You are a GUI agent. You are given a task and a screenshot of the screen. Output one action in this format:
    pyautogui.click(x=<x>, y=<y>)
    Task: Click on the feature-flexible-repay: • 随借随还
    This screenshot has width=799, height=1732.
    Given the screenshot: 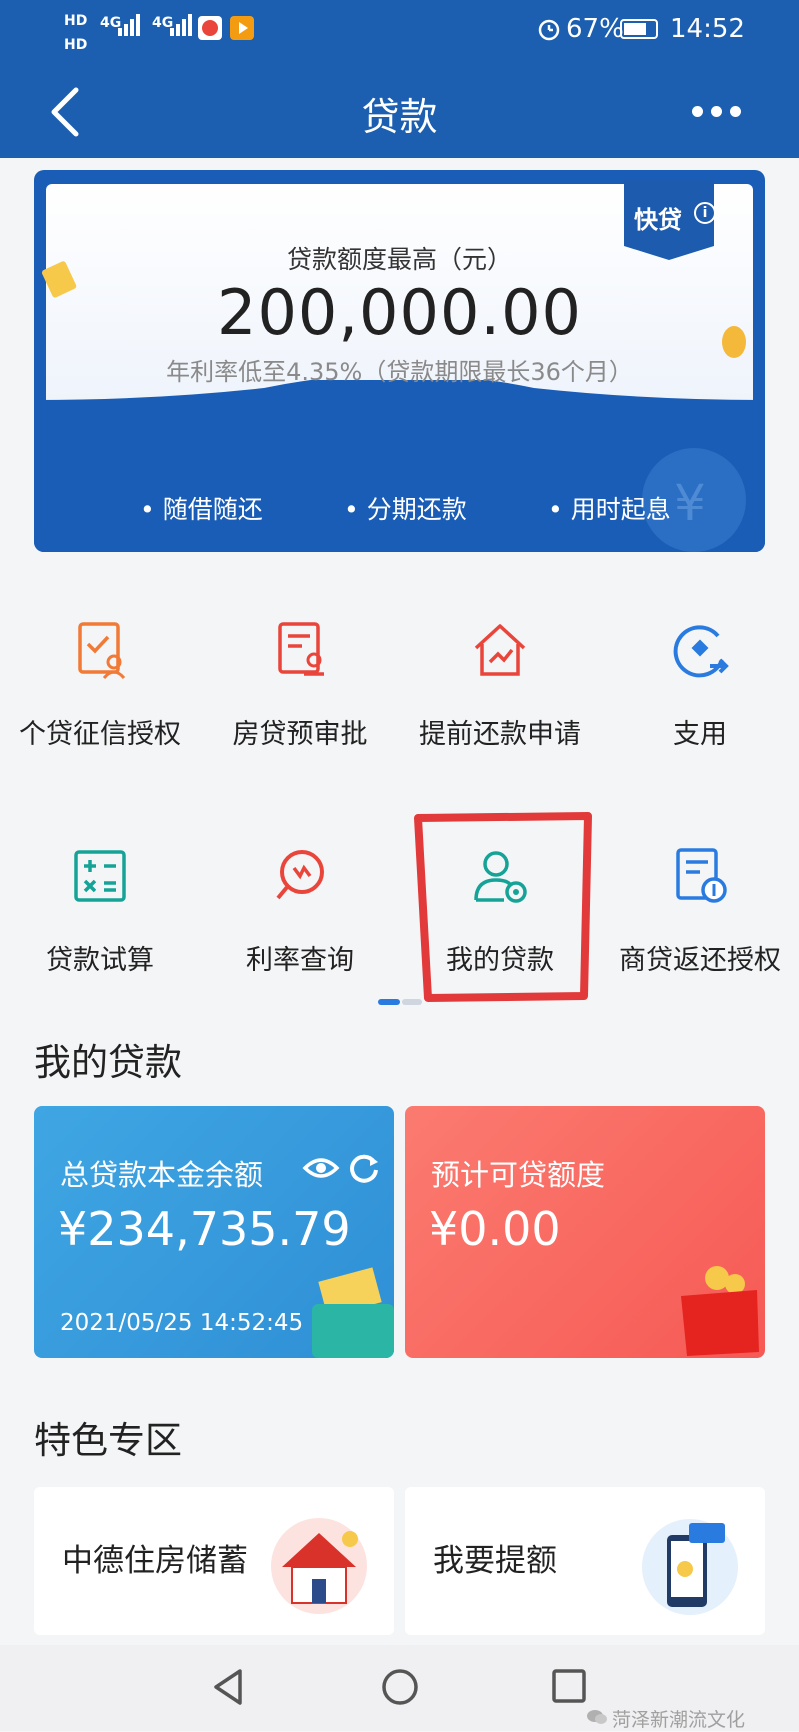 What is the action you would take?
    pyautogui.click(x=201, y=509)
    